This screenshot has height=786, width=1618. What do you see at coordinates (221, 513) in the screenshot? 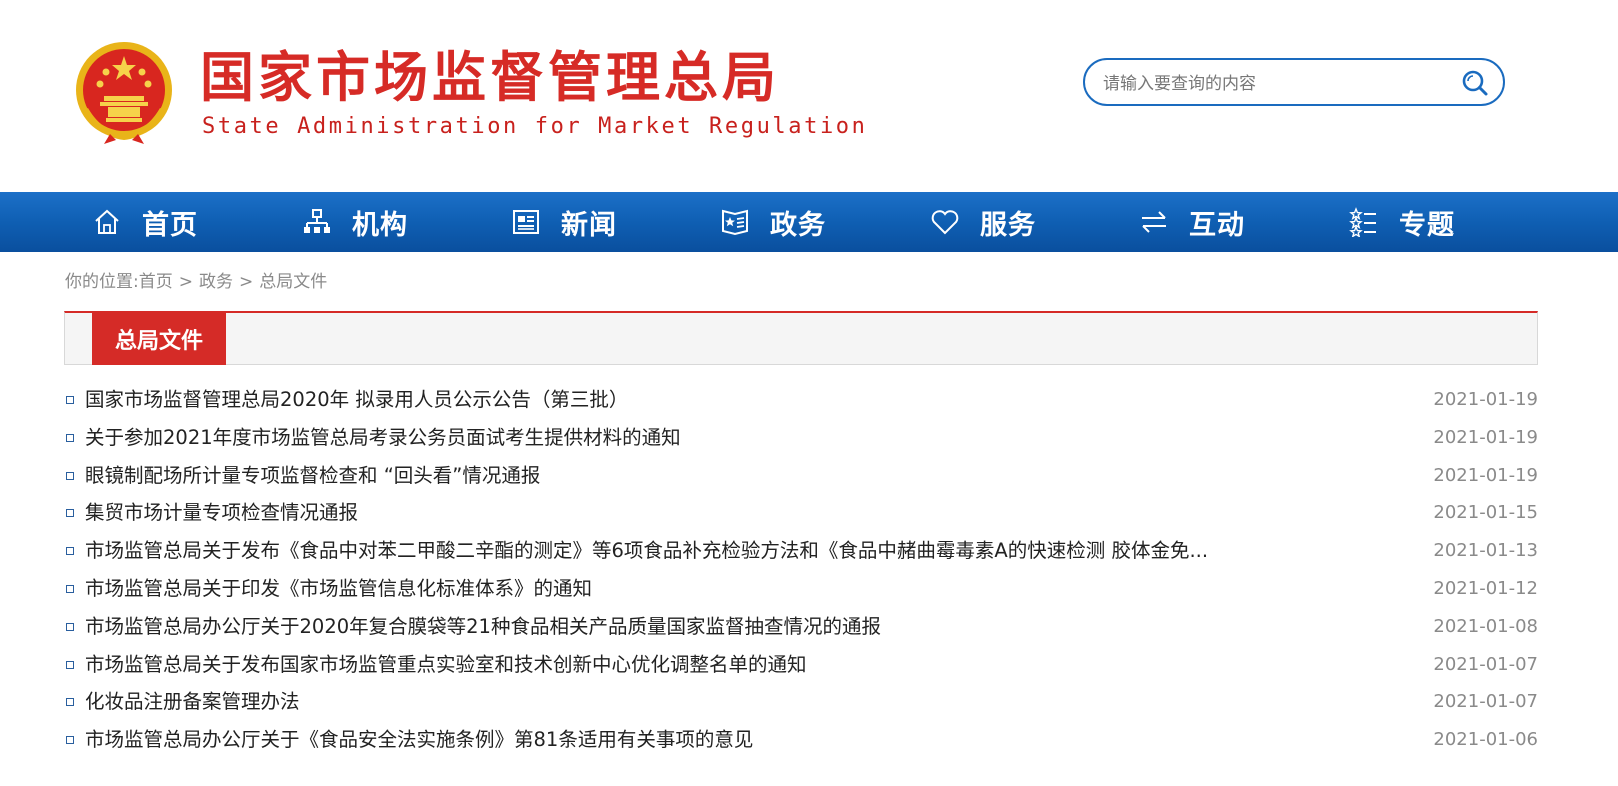
I see `article-link: 集贸市场计量专项检查情况通报` at bounding box center [221, 513].